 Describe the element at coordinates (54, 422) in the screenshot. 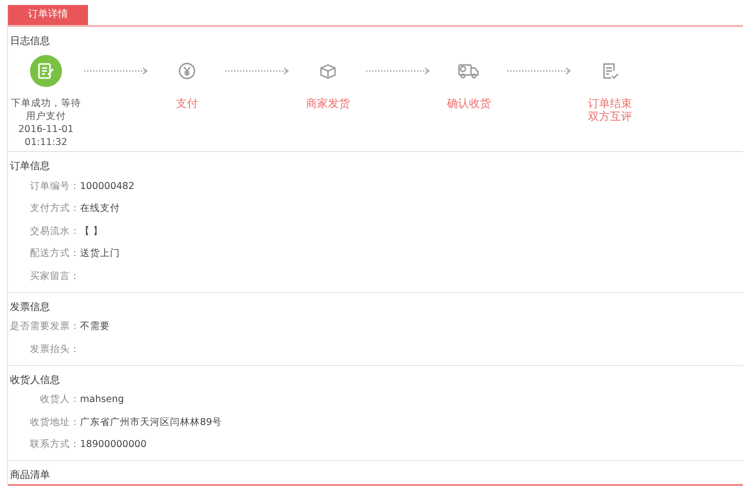

I see `field-label: 收货地址：` at that location.